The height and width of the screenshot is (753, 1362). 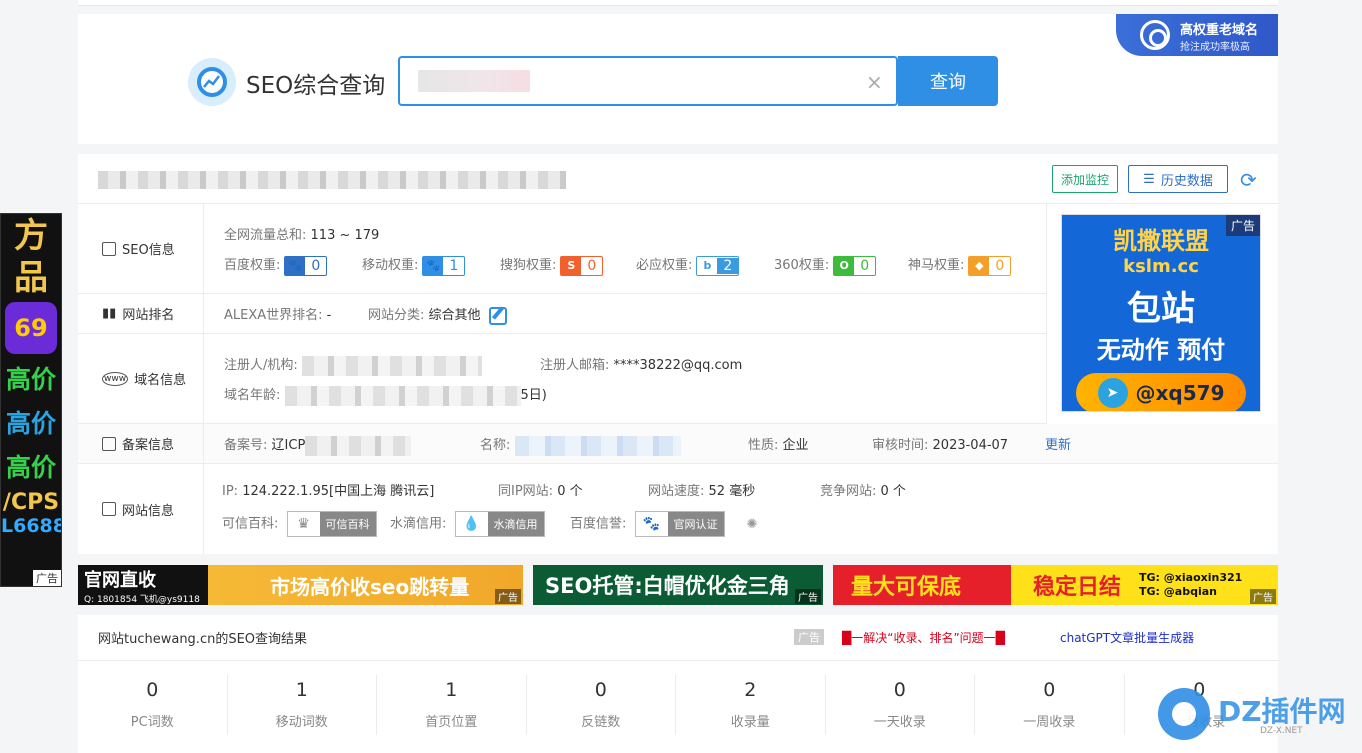 I want to click on water-credit-badge: 💧 水滴信用, so click(x=499, y=524).